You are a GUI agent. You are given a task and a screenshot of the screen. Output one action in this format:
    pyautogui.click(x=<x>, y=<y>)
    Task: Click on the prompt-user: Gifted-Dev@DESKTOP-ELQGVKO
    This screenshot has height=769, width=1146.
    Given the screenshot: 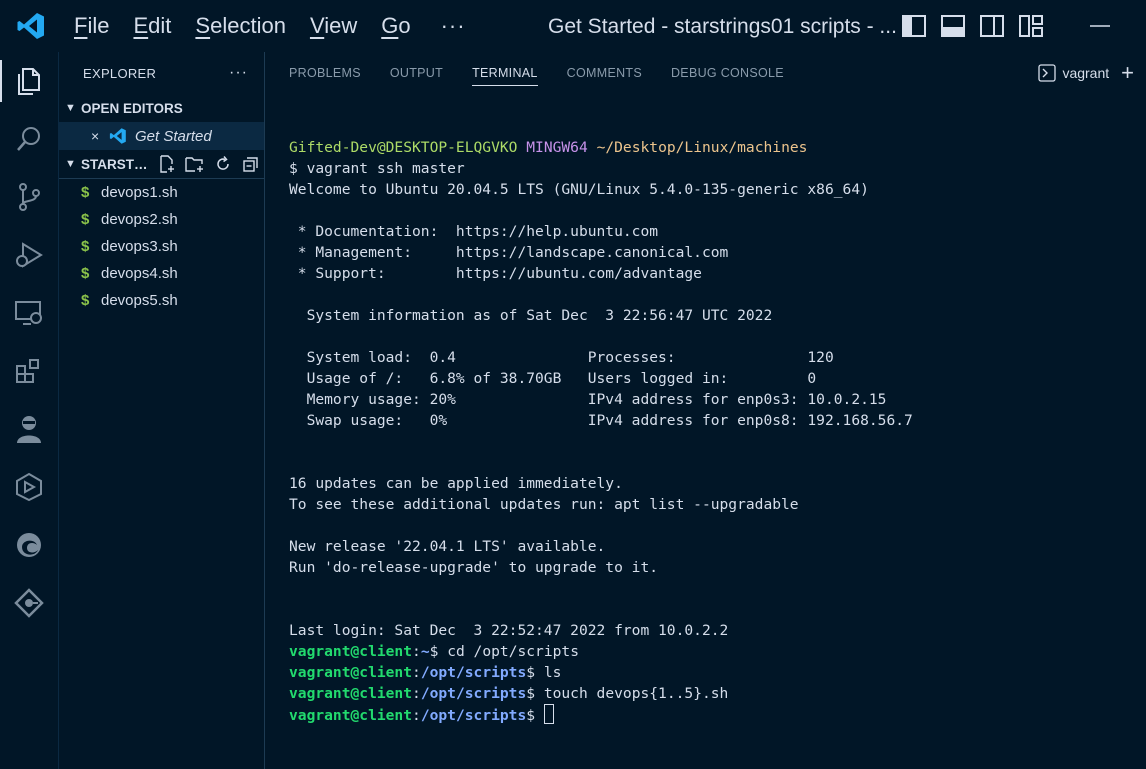 What is the action you would take?
    pyautogui.click(x=403, y=147)
    